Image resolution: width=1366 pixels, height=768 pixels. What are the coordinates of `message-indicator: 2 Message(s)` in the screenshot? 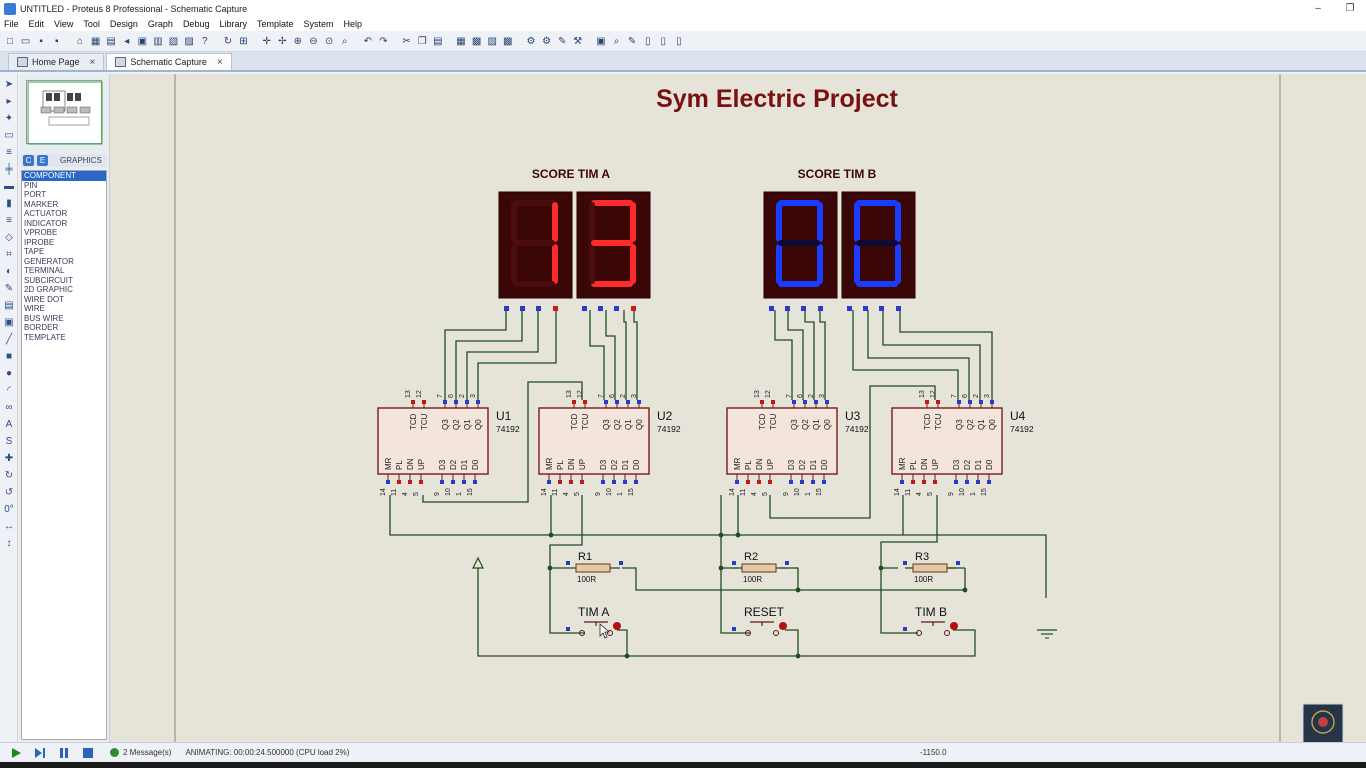 It's located at (140, 752).